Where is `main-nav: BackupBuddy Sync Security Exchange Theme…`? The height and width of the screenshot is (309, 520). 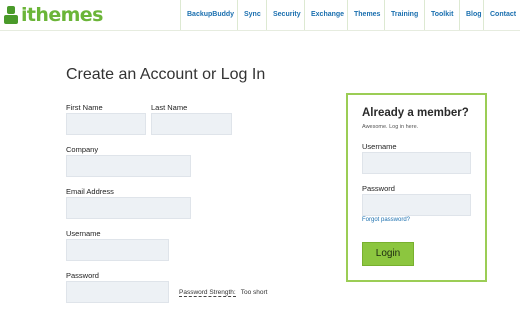 main-nav: BackupBuddy Sync Security Exchange Theme… is located at coordinates (350, 15).